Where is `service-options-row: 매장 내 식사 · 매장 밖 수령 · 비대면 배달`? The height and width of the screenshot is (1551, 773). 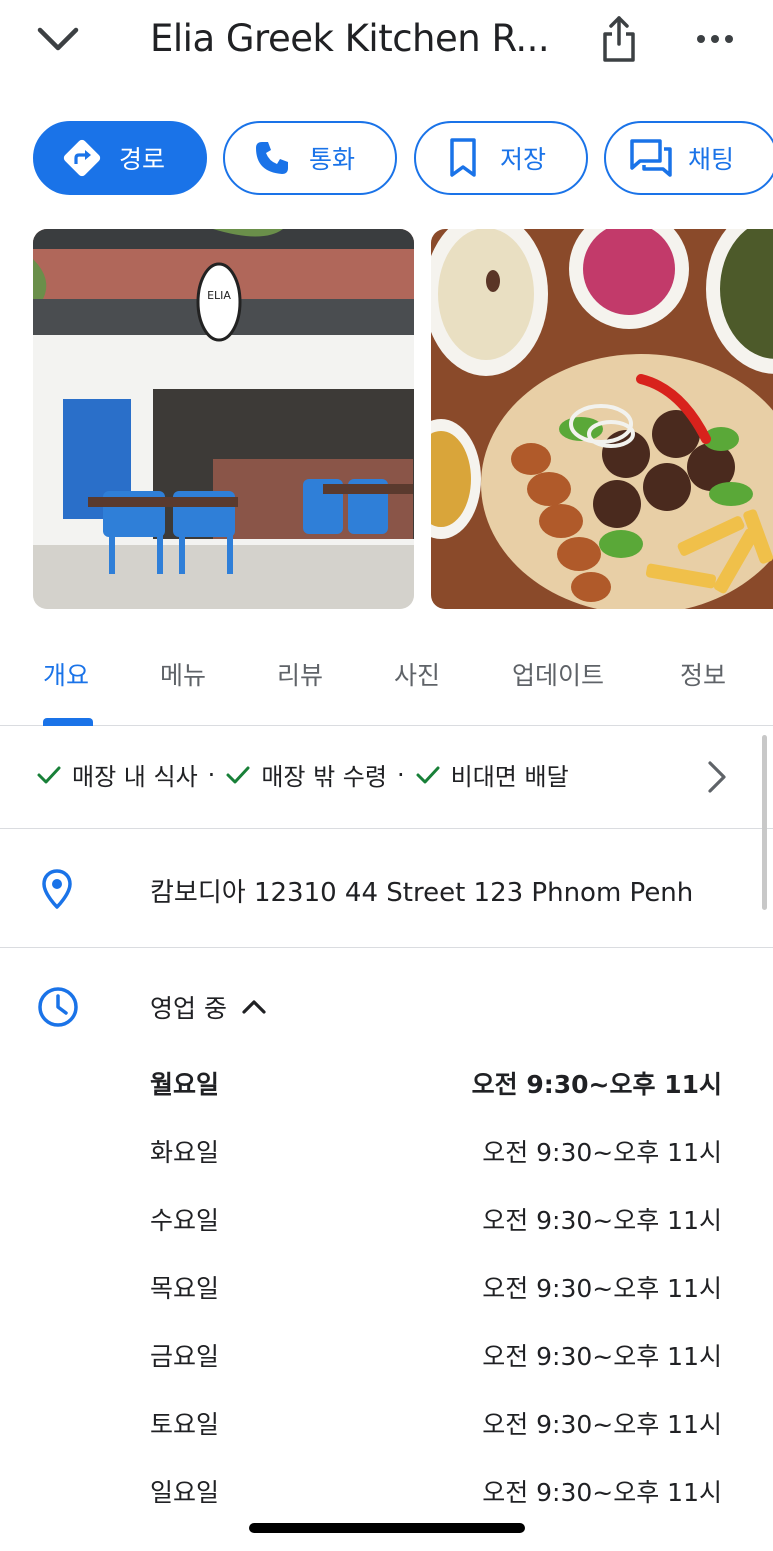 service-options-row: 매장 내 식사 · 매장 밖 수령 · 비대면 배달 is located at coordinates (386, 778).